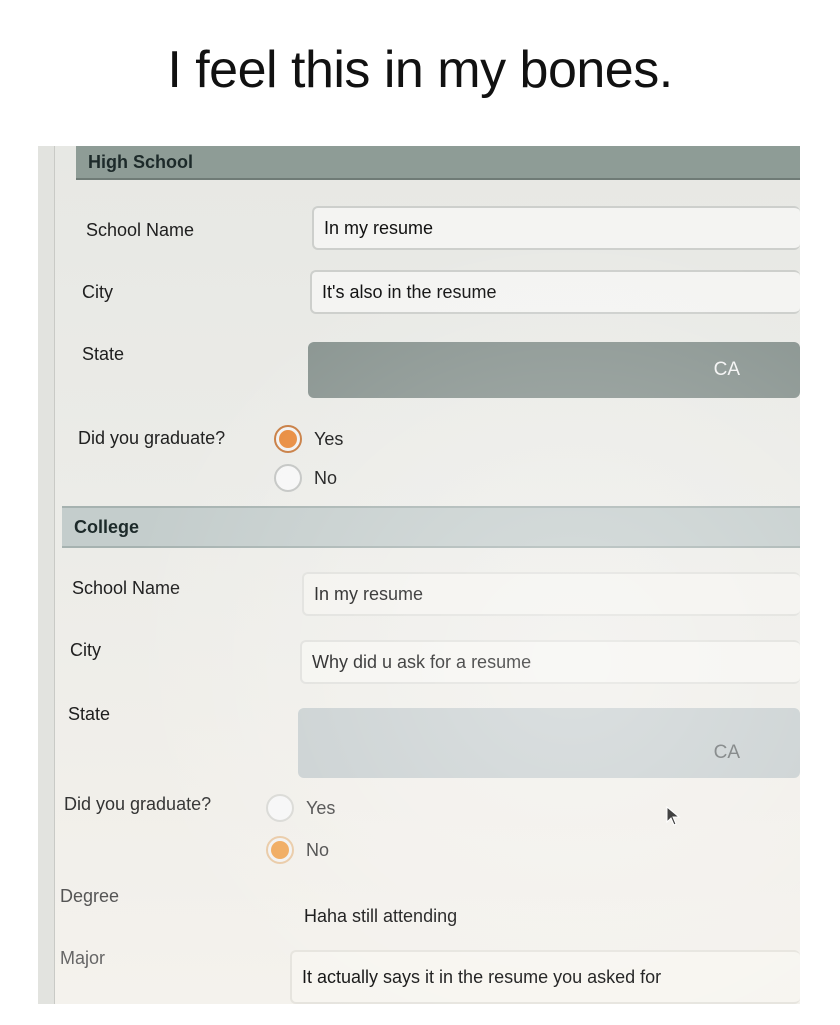  What do you see at coordinates (97, 292) in the screenshot?
I see `hs-city-label: City` at bounding box center [97, 292].